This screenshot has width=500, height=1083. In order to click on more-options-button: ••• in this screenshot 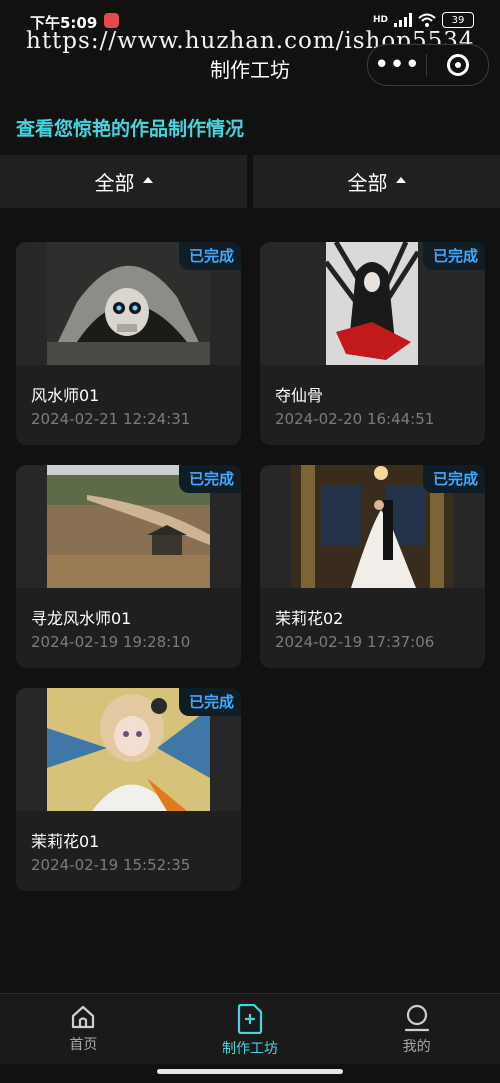, I will do `click(397, 65)`.